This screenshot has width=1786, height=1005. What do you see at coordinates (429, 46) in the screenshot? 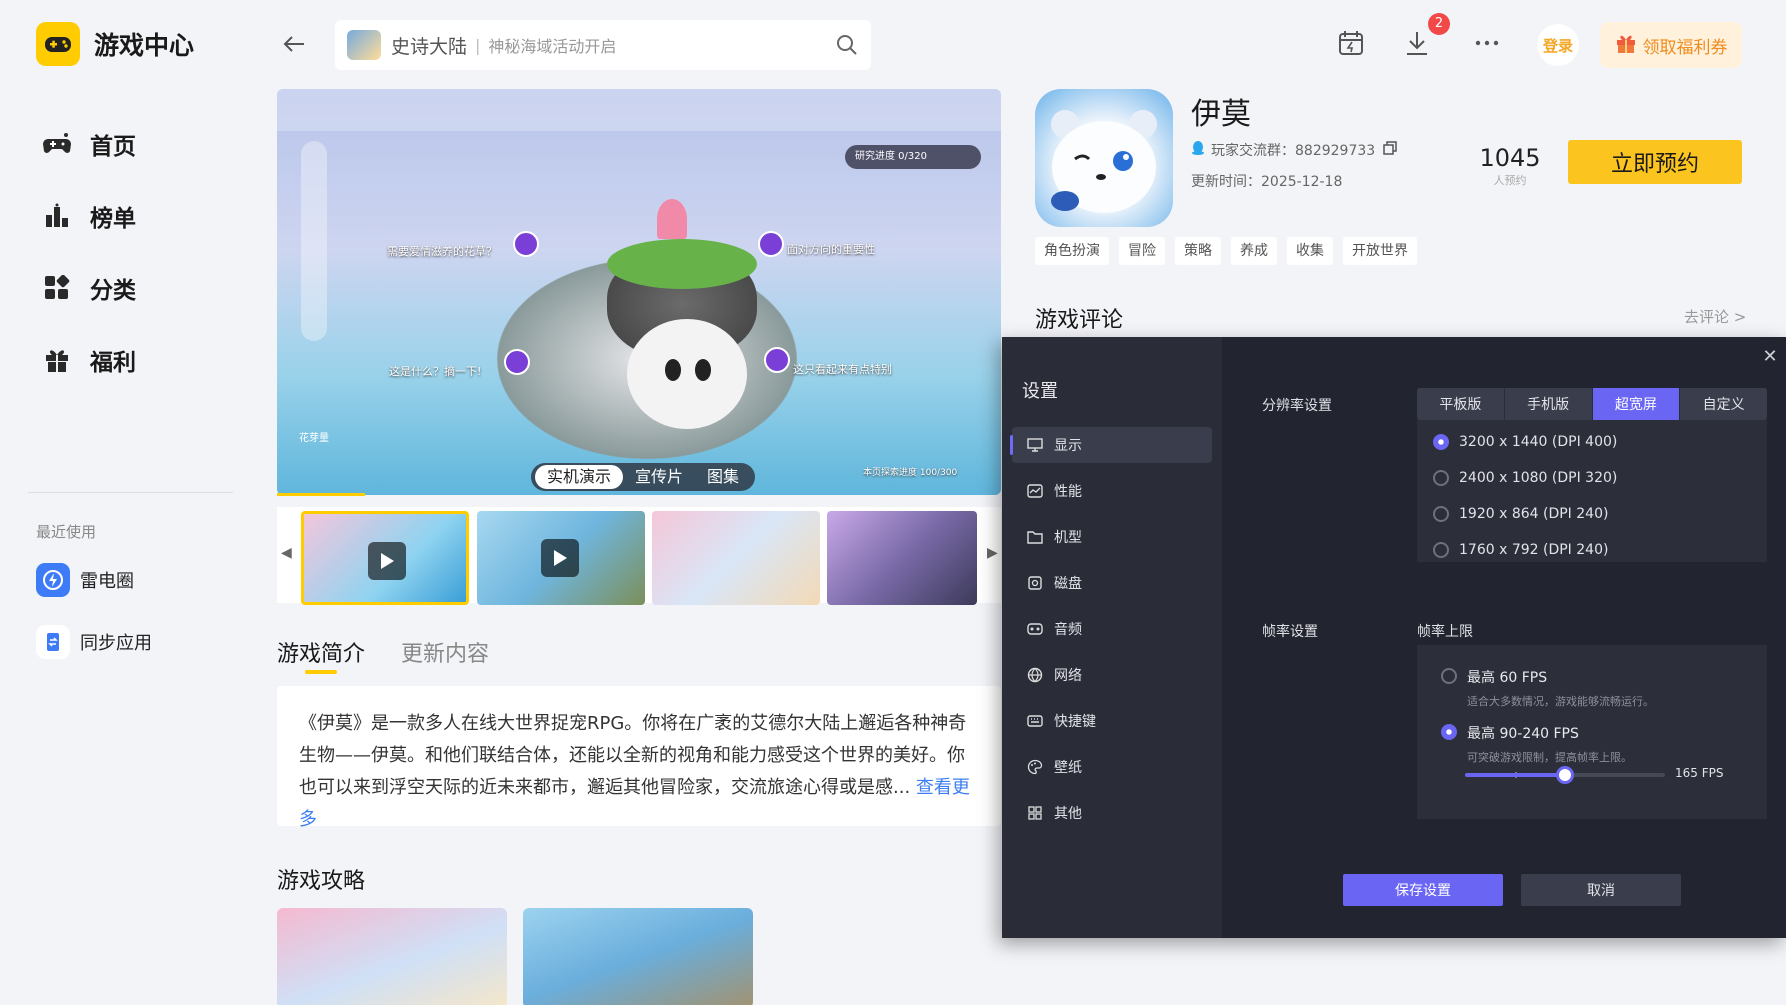
I see `search-game-name: 史诗大陆` at bounding box center [429, 46].